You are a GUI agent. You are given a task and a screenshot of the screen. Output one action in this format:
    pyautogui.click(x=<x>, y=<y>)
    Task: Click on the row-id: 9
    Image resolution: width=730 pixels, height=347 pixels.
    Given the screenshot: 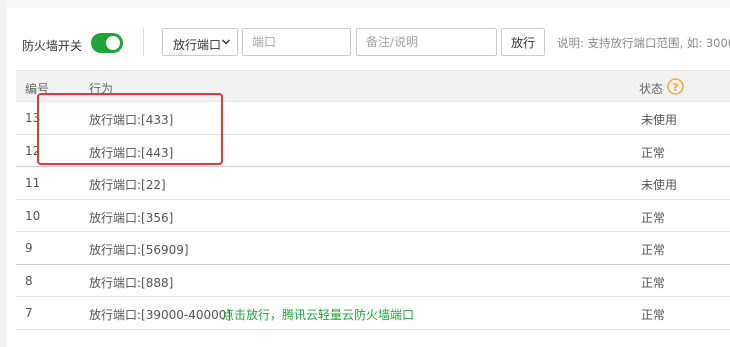 What is the action you would take?
    pyautogui.click(x=29, y=248)
    